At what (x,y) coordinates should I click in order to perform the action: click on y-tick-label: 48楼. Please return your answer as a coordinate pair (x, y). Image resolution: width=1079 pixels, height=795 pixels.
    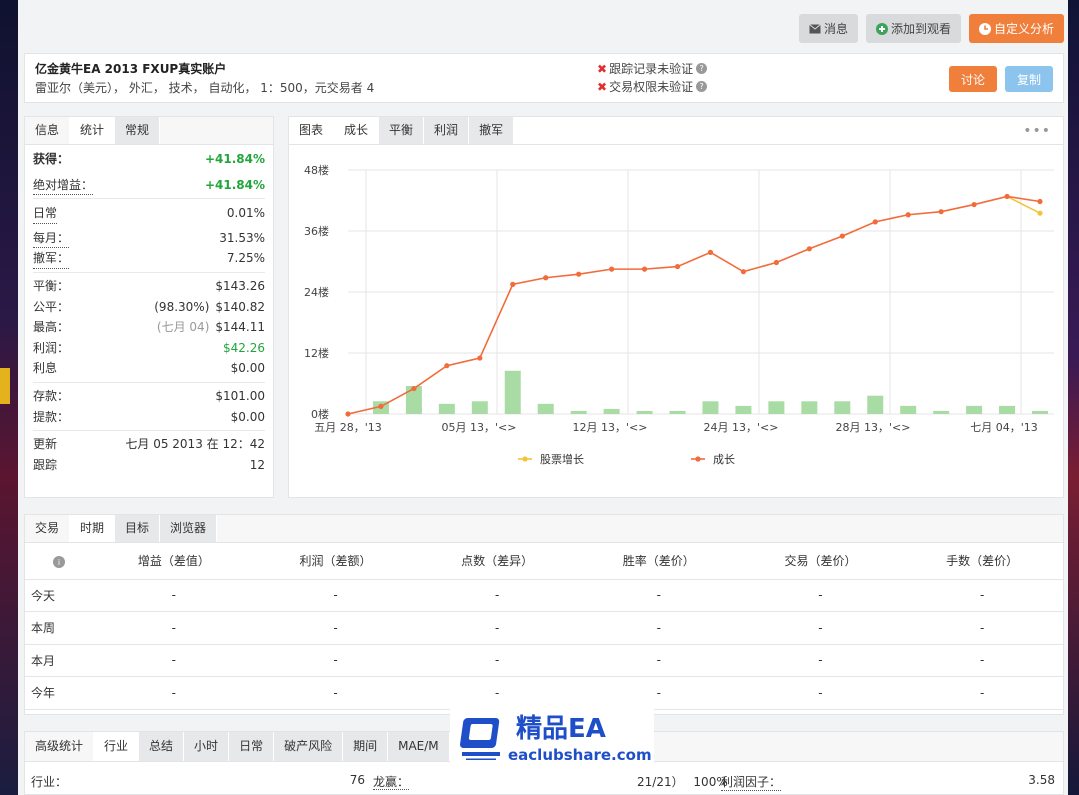
    Looking at the image, I should click on (316, 170).